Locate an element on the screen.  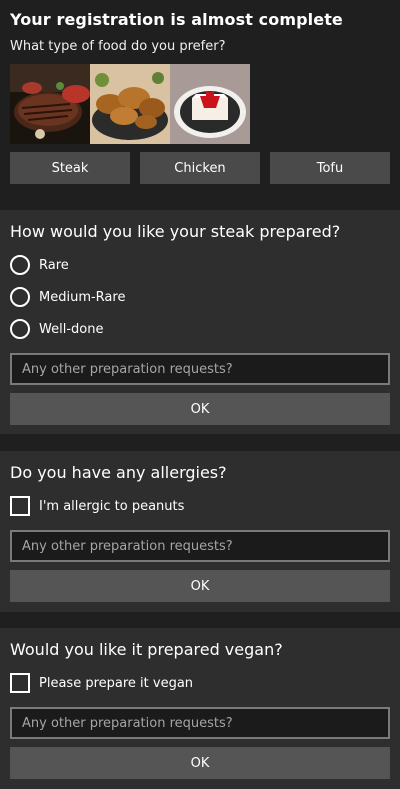
radio-option-medium-rare: Medium-Rare is located at coordinates (67, 297).